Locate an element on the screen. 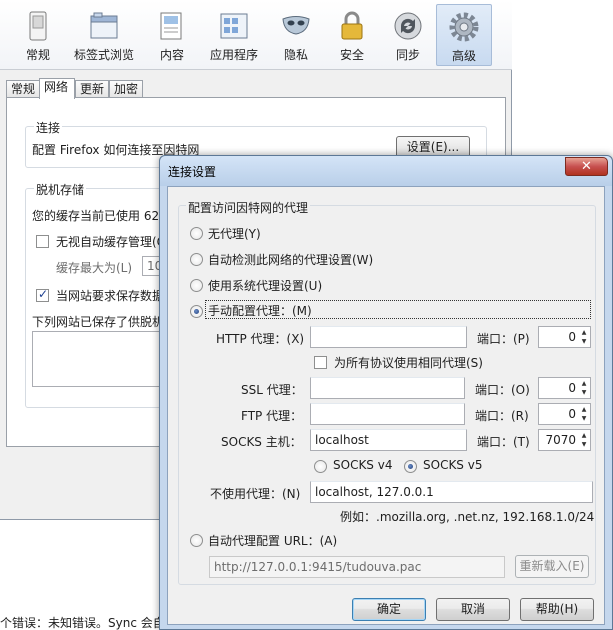 This screenshot has width=613, height=630. http-port-stepper: 0 ▲ ▼ is located at coordinates (564, 337).